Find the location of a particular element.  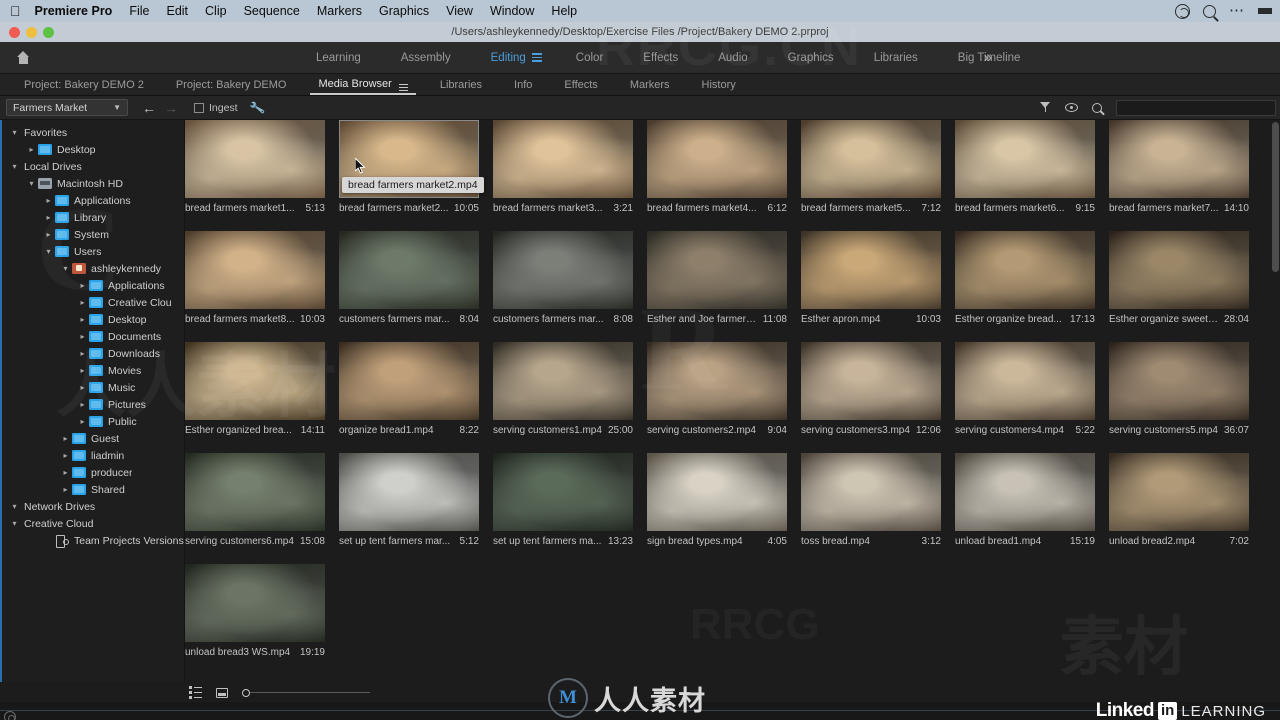

workspace-menu-icon is located at coordinates (536, 57).